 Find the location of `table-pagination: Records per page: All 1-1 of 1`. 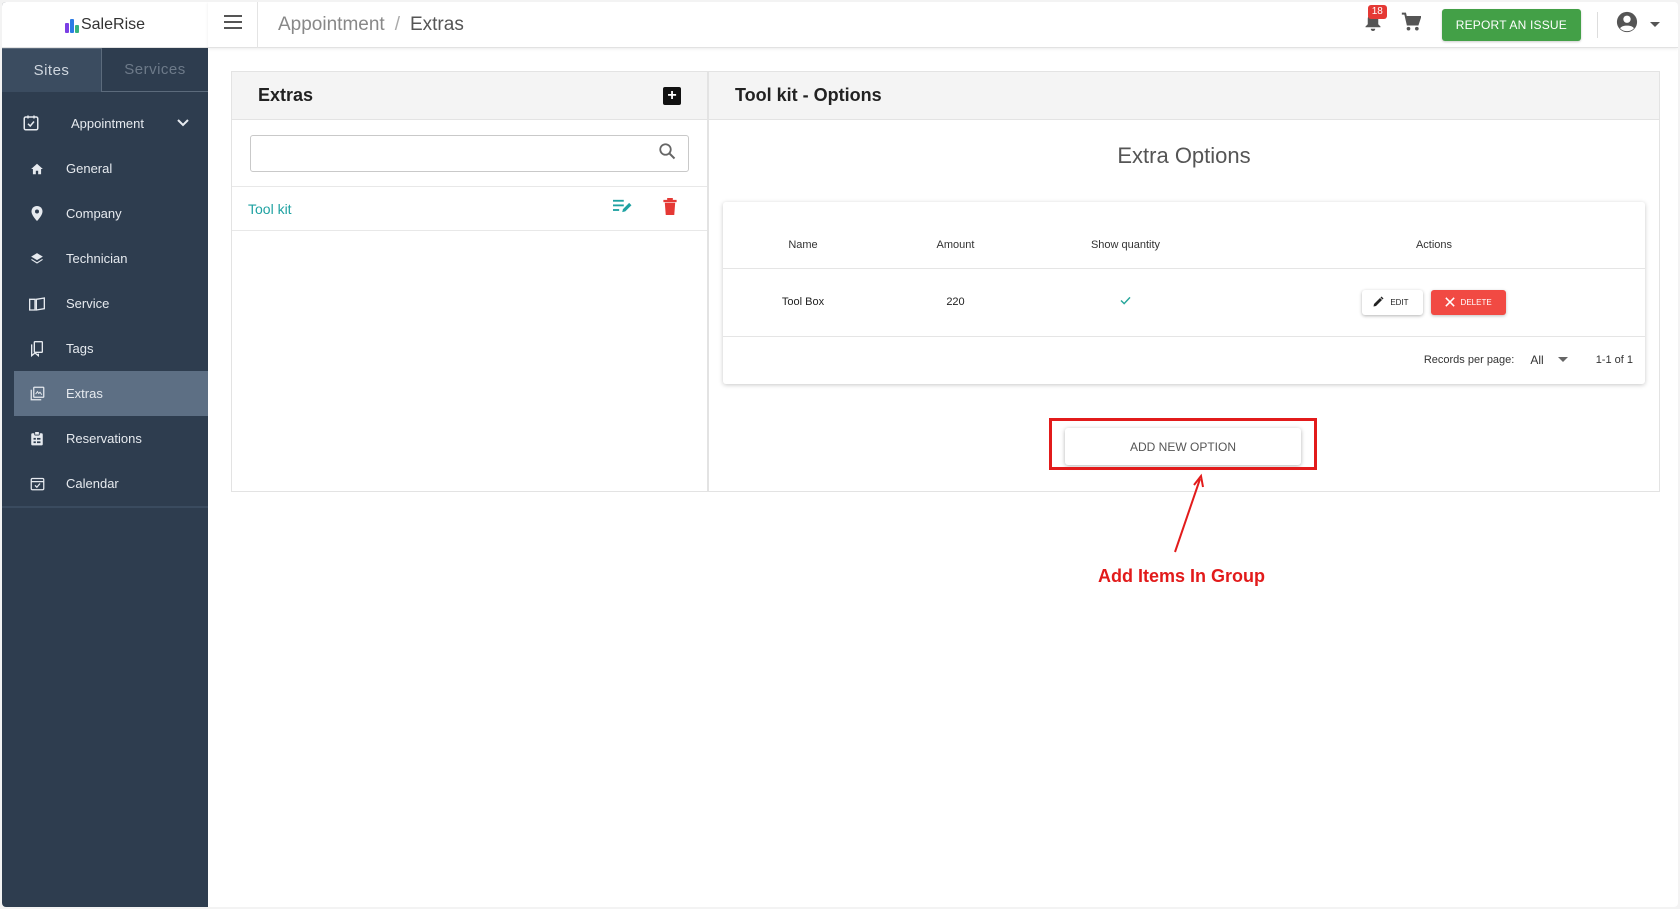

table-pagination: Records per page: All 1-1 of 1 is located at coordinates (1184, 360).